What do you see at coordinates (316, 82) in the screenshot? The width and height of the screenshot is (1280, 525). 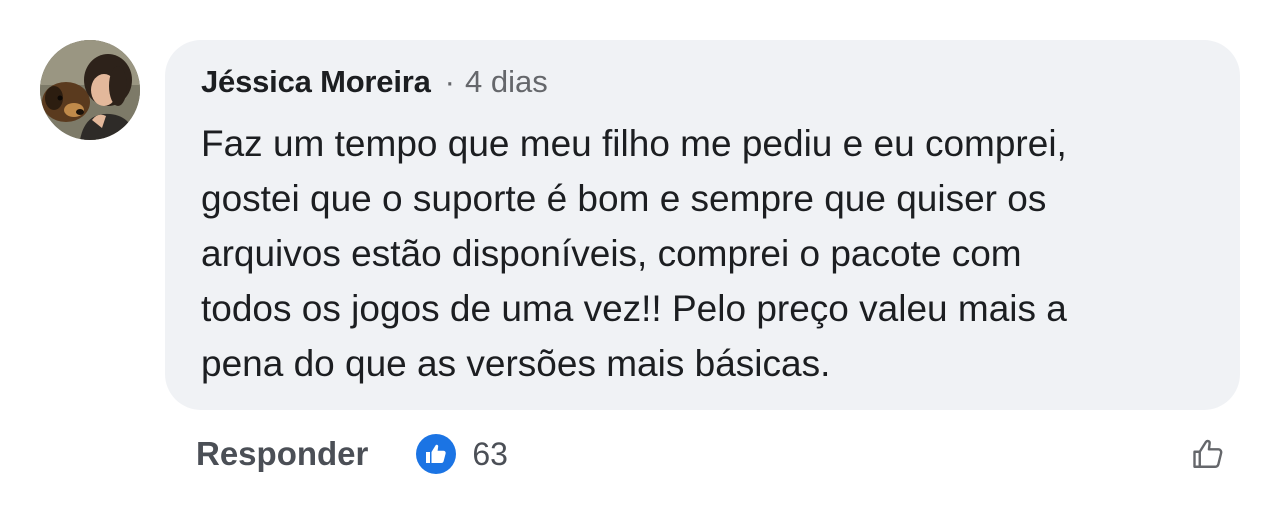 I see `author-name: Jéssica Moreira` at bounding box center [316, 82].